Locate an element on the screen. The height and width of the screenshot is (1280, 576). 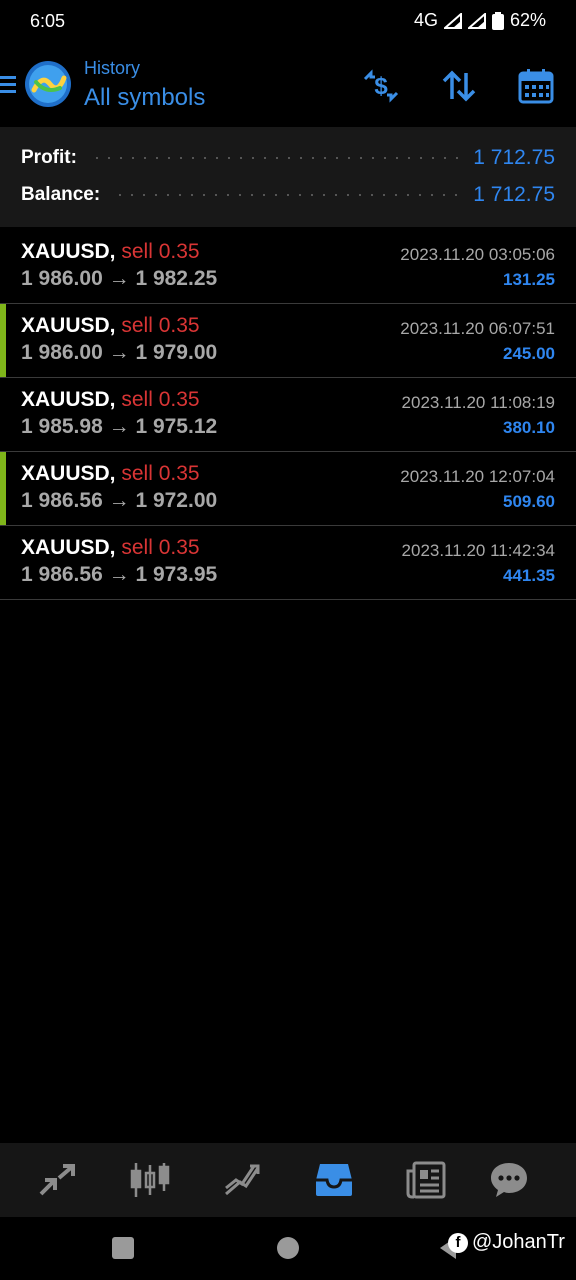
nav-chart is located at coordinates (150, 1180).